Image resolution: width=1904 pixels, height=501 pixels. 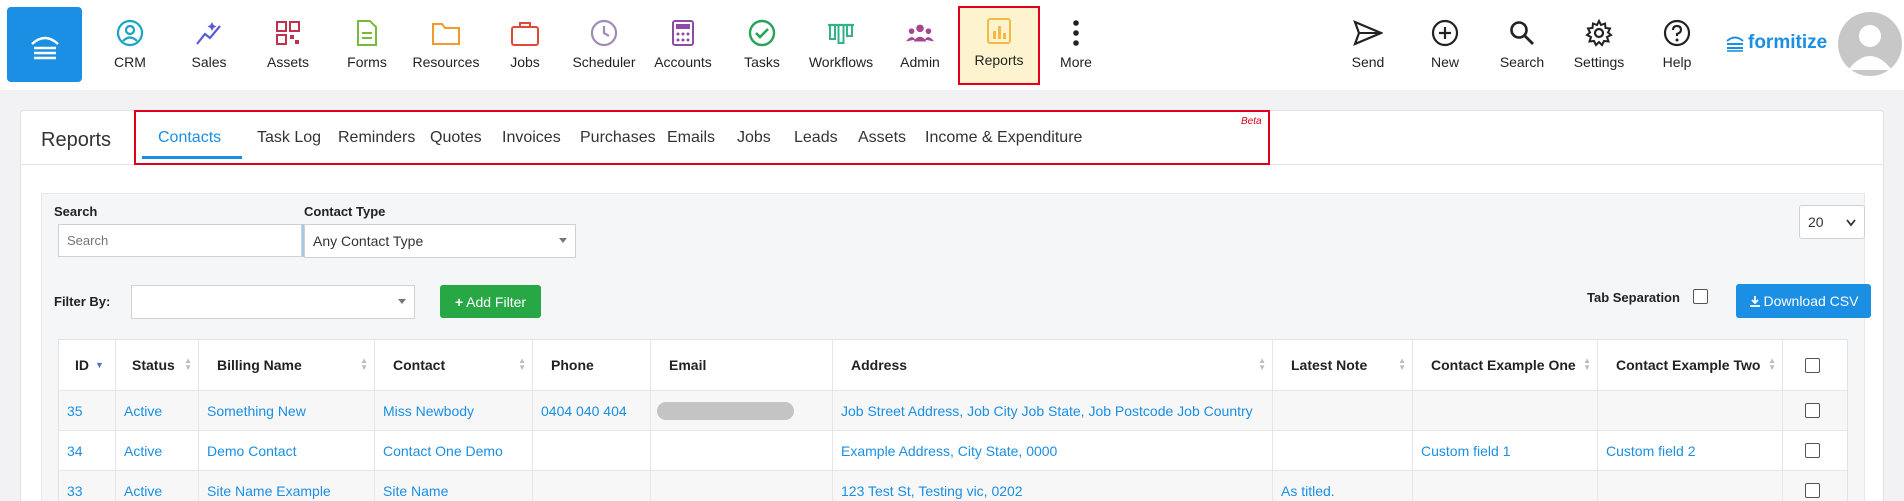 What do you see at coordinates (209, 45) in the screenshot?
I see `nav-sales: Sales` at bounding box center [209, 45].